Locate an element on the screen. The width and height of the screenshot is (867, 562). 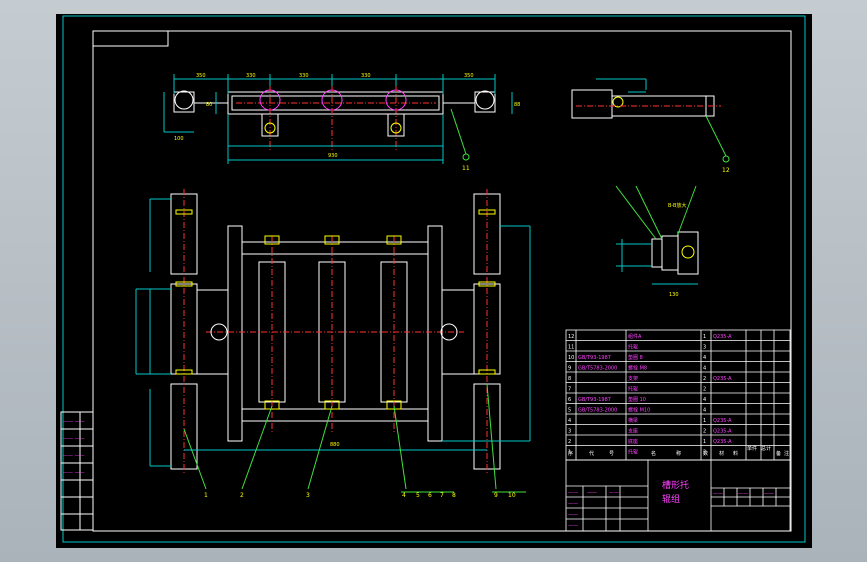
balloon-3: 3 is located at coordinates (308, 495).